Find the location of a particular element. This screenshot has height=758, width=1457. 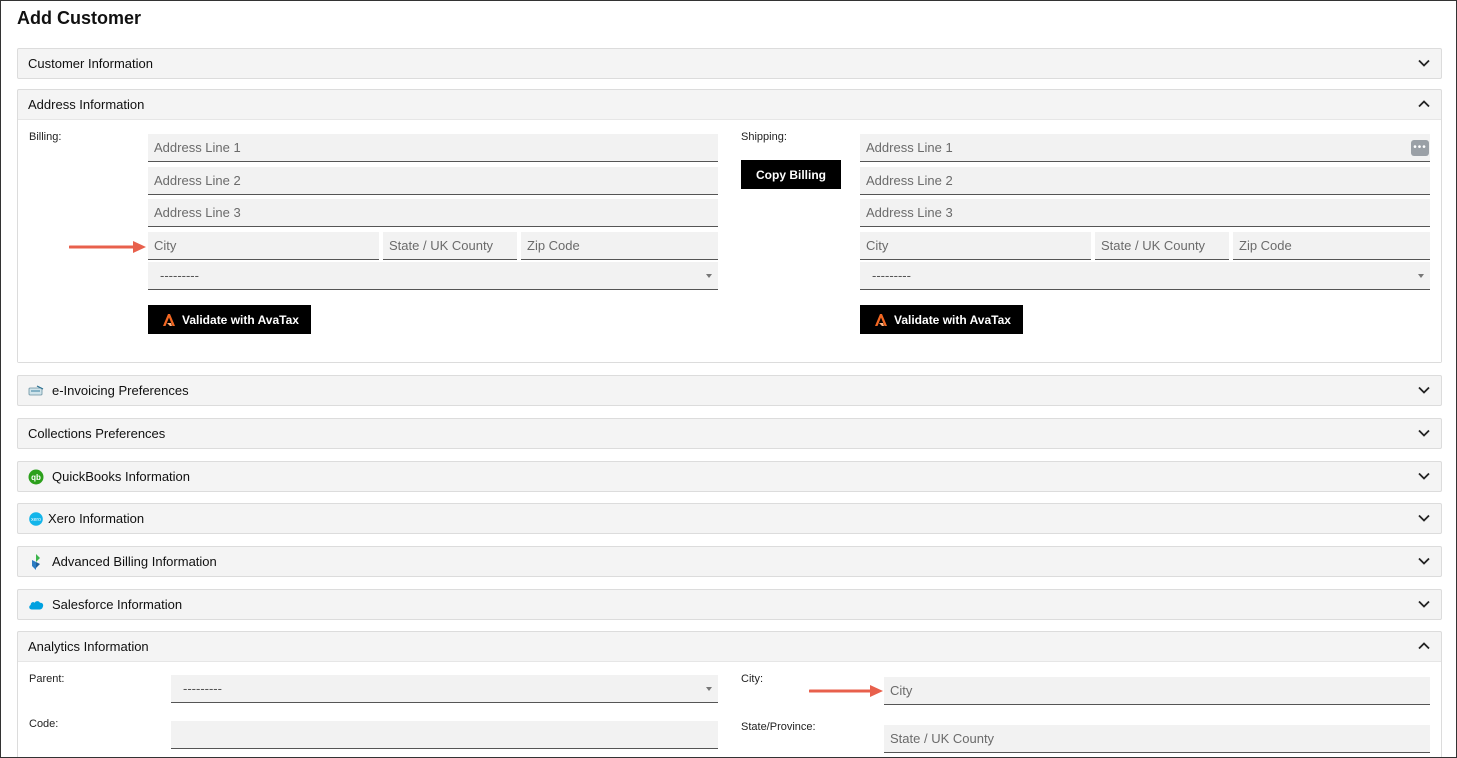

quickbooks-logo-icon: qb is located at coordinates (36, 477).